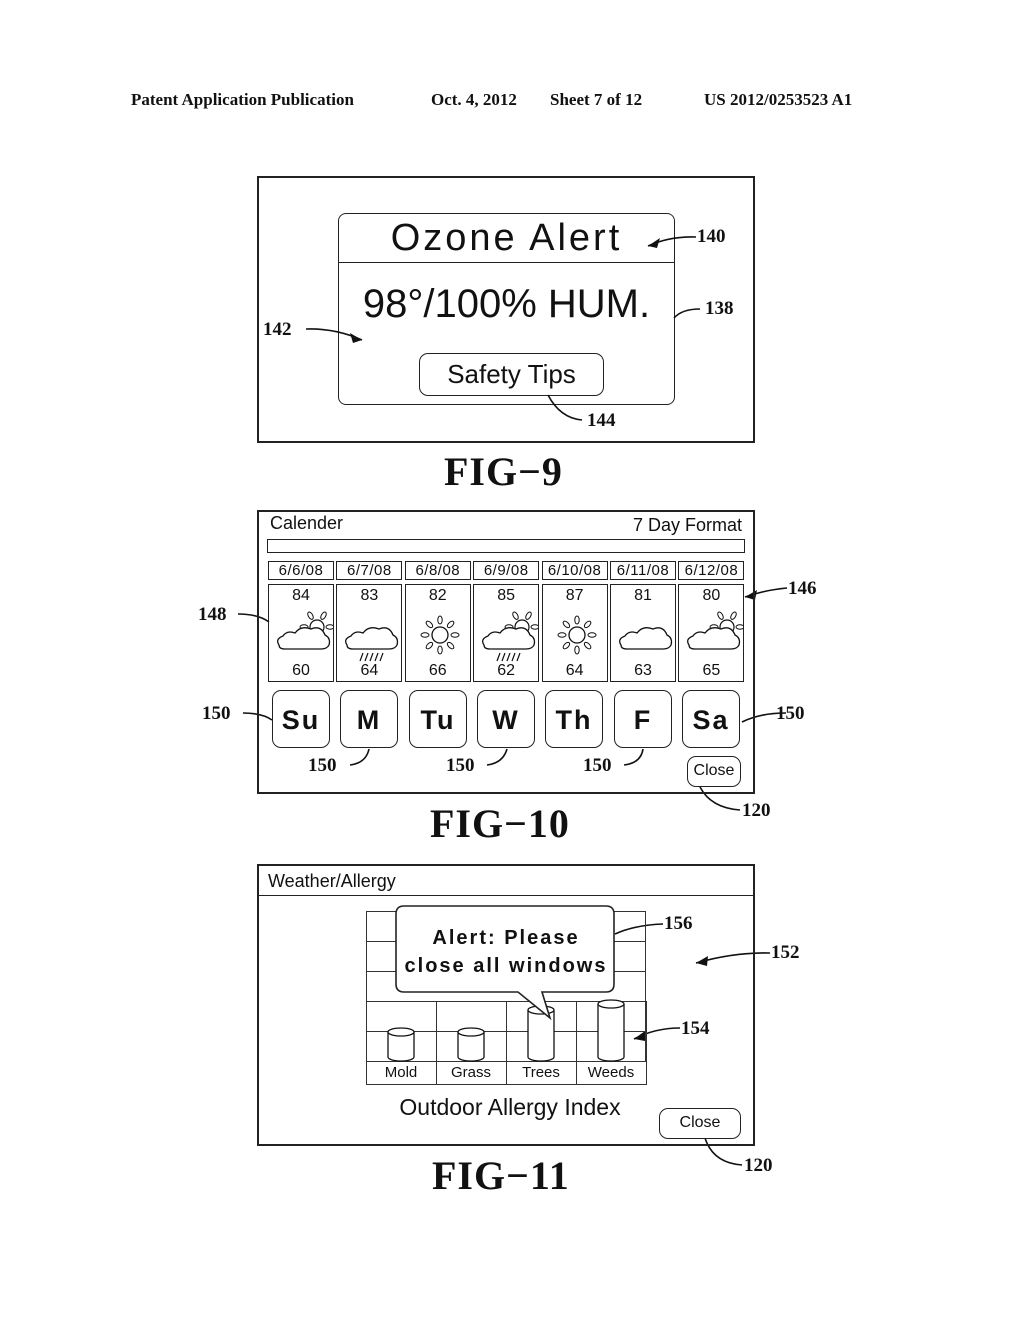 The height and width of the screenshot is (1320, 1024). What do you see at coordinates (438, 719) in the screenshot?
I see `day-button-tu: Tu` at bounding box center [438, 719].